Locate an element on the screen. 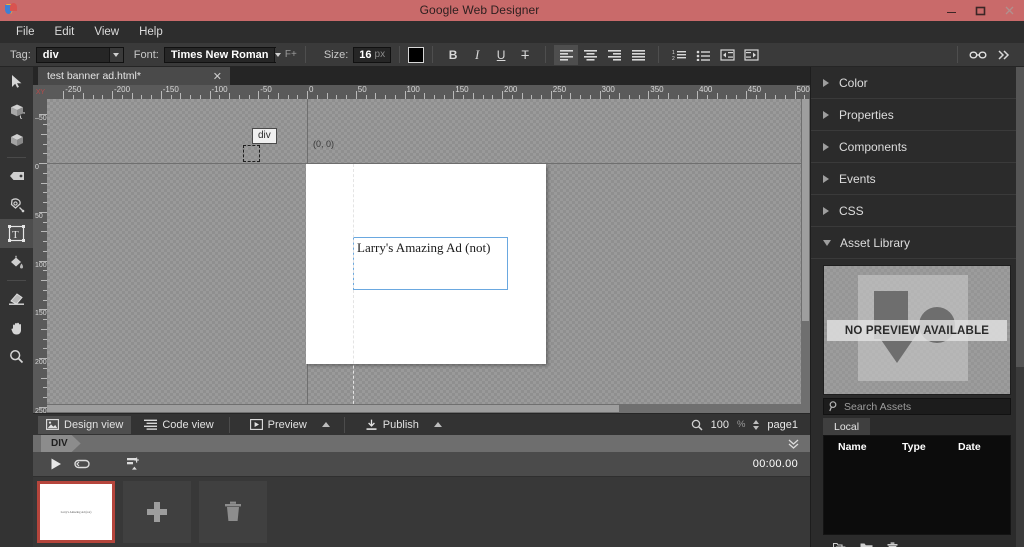 Image resolution: width=1024 pixels, height=547 pixels. pen-tool is located at coordinates (16, 204).